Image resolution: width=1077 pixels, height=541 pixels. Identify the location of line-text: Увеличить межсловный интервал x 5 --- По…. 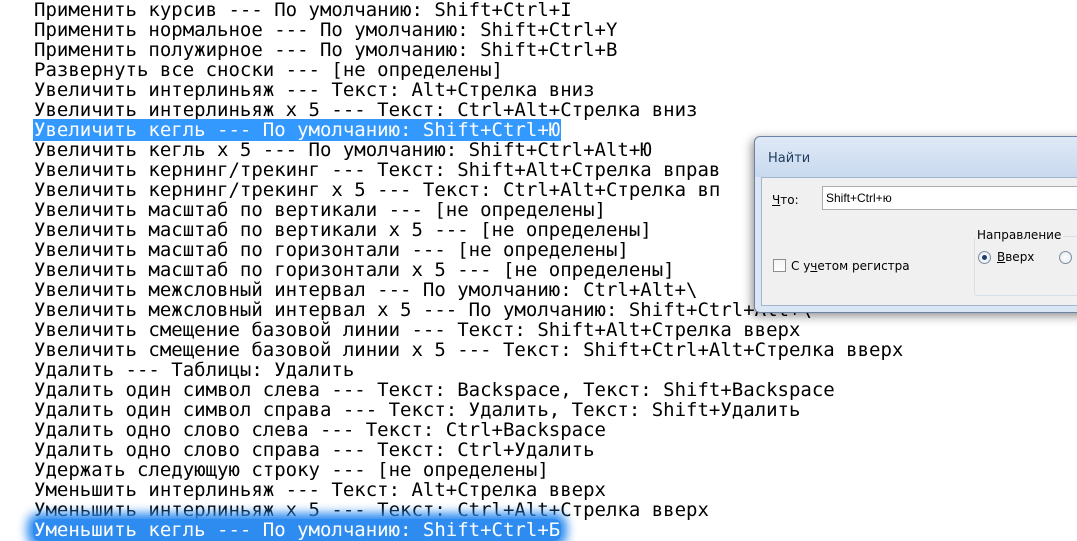
(423, 310).